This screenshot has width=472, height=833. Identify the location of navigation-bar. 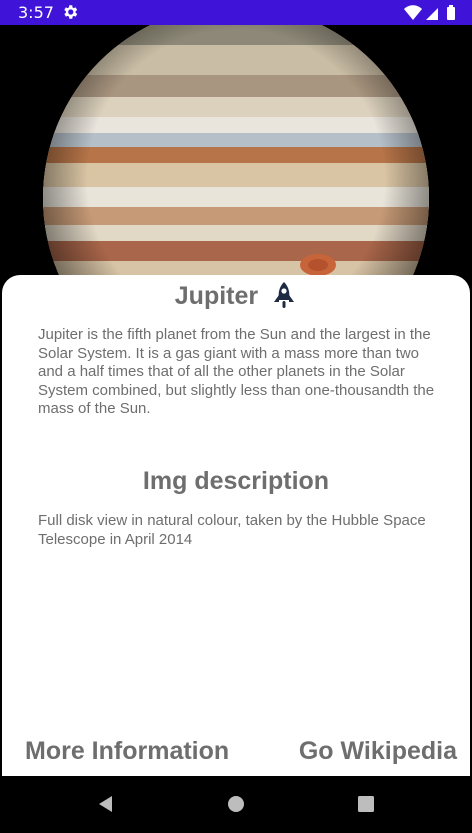
(236, 804).